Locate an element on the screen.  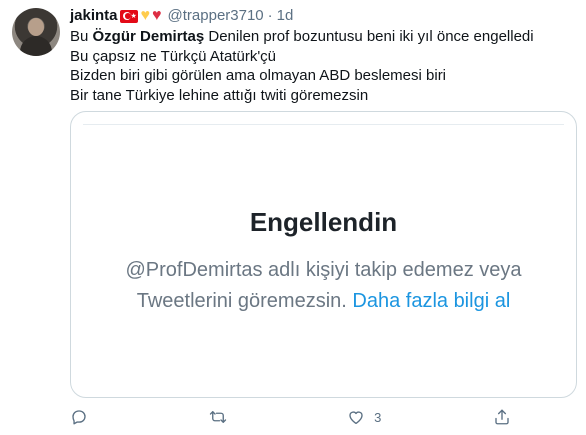
retweet-icon is located at coordinates (217, 417).